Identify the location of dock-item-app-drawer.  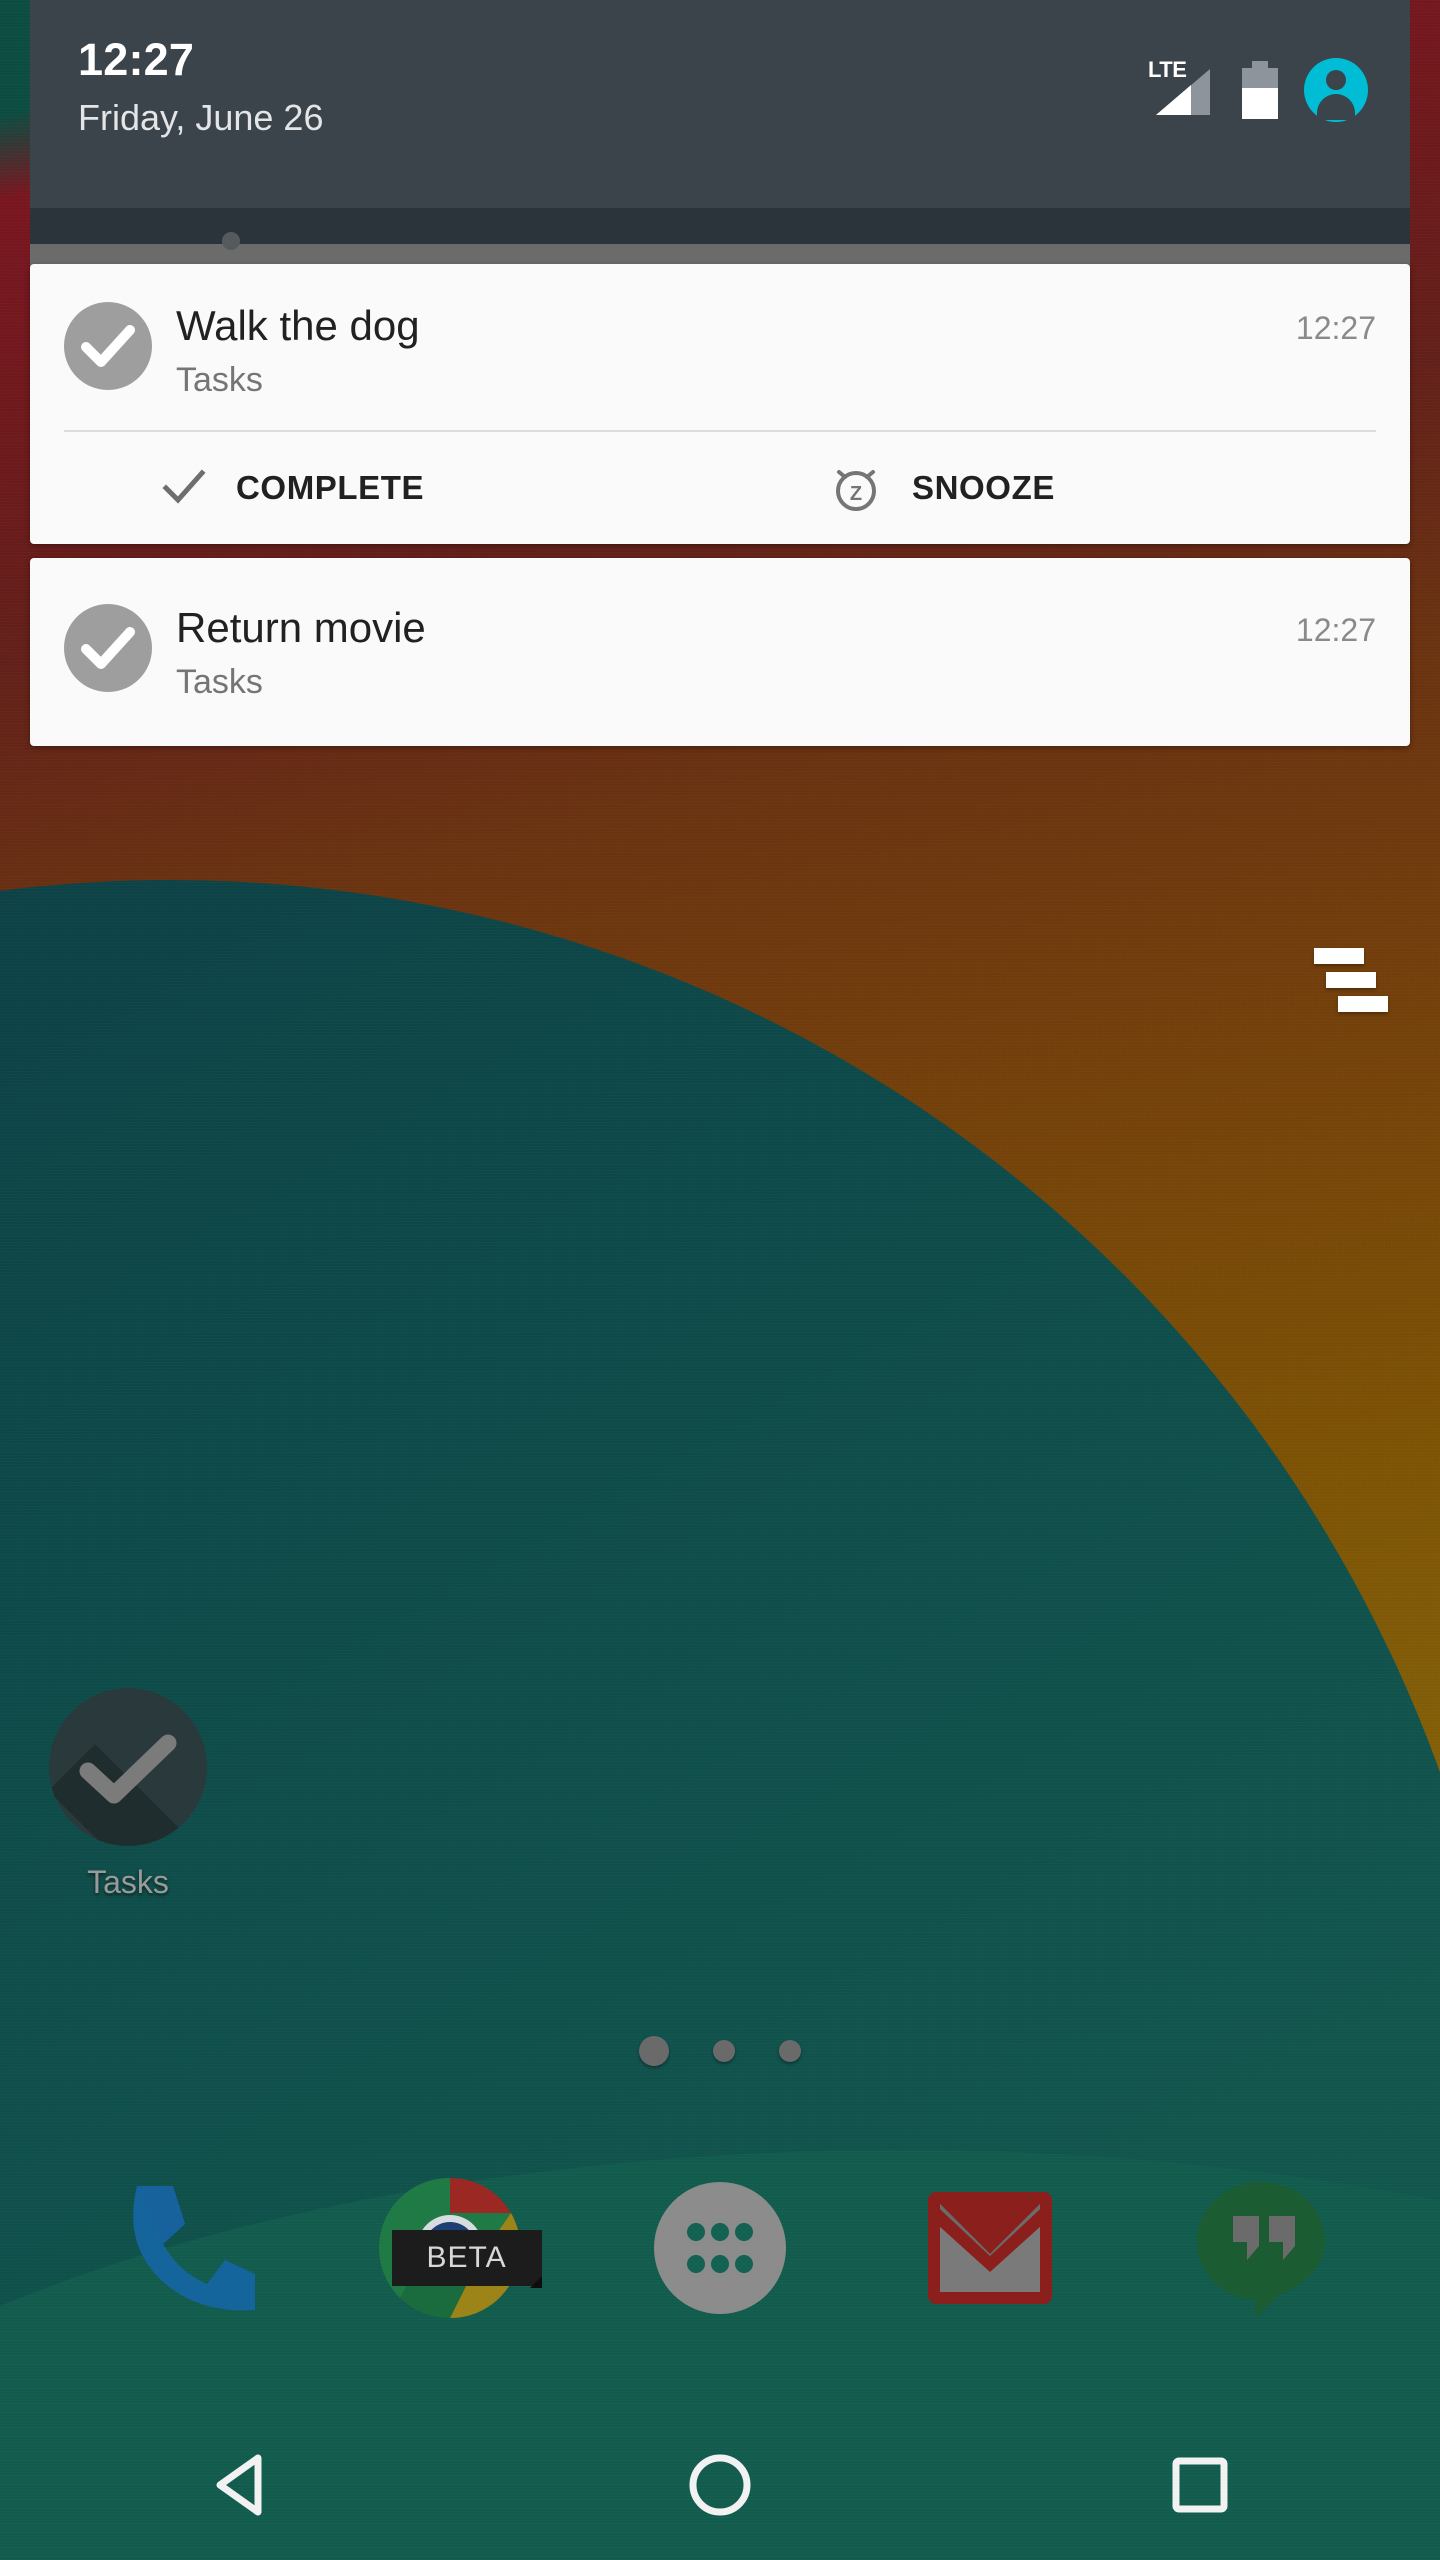
(720, 2248).